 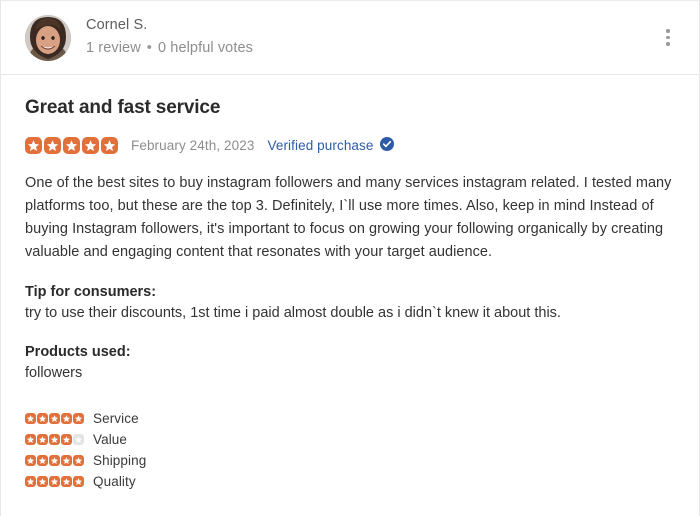 What do you see at coordinates (169, 37) in the screenshot?
I see `author-block: Cornel S. 1 review • 0 helpful votes` at bounding box center [169, 37].